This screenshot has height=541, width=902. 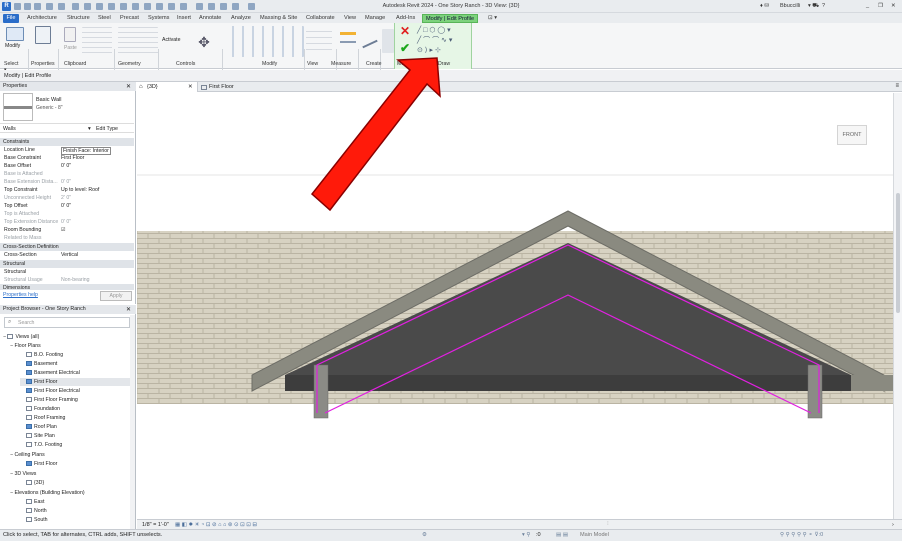 What do you see at coordinates (608, 524) in the screenshot?
I see `scroll-grip: ⁝` at bounding box center [608, 524].